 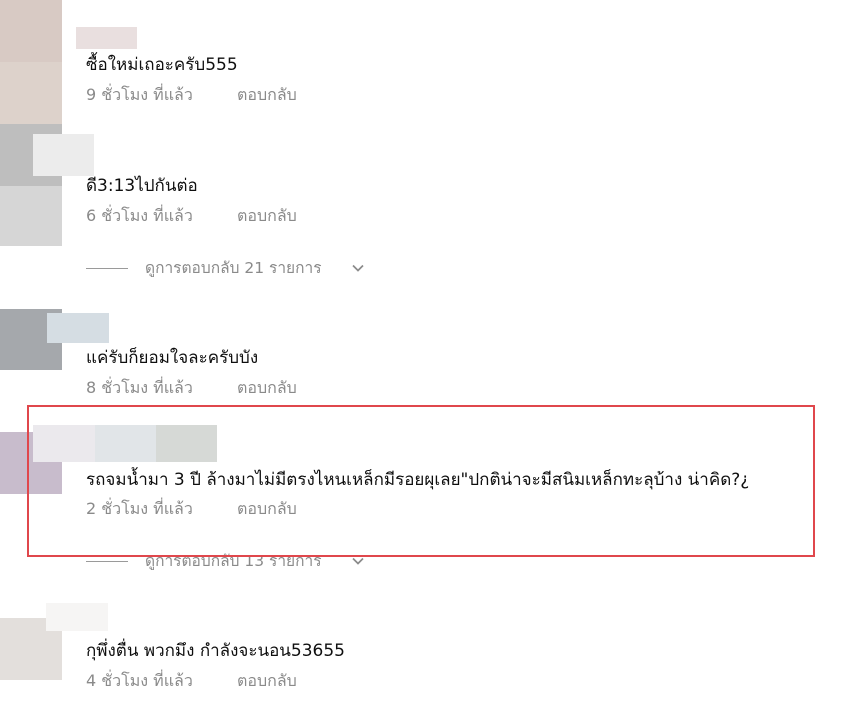 I want to click on view-replies-label: ดูการตอบกลับ 13 รายการ, so click(x=233, y=561).